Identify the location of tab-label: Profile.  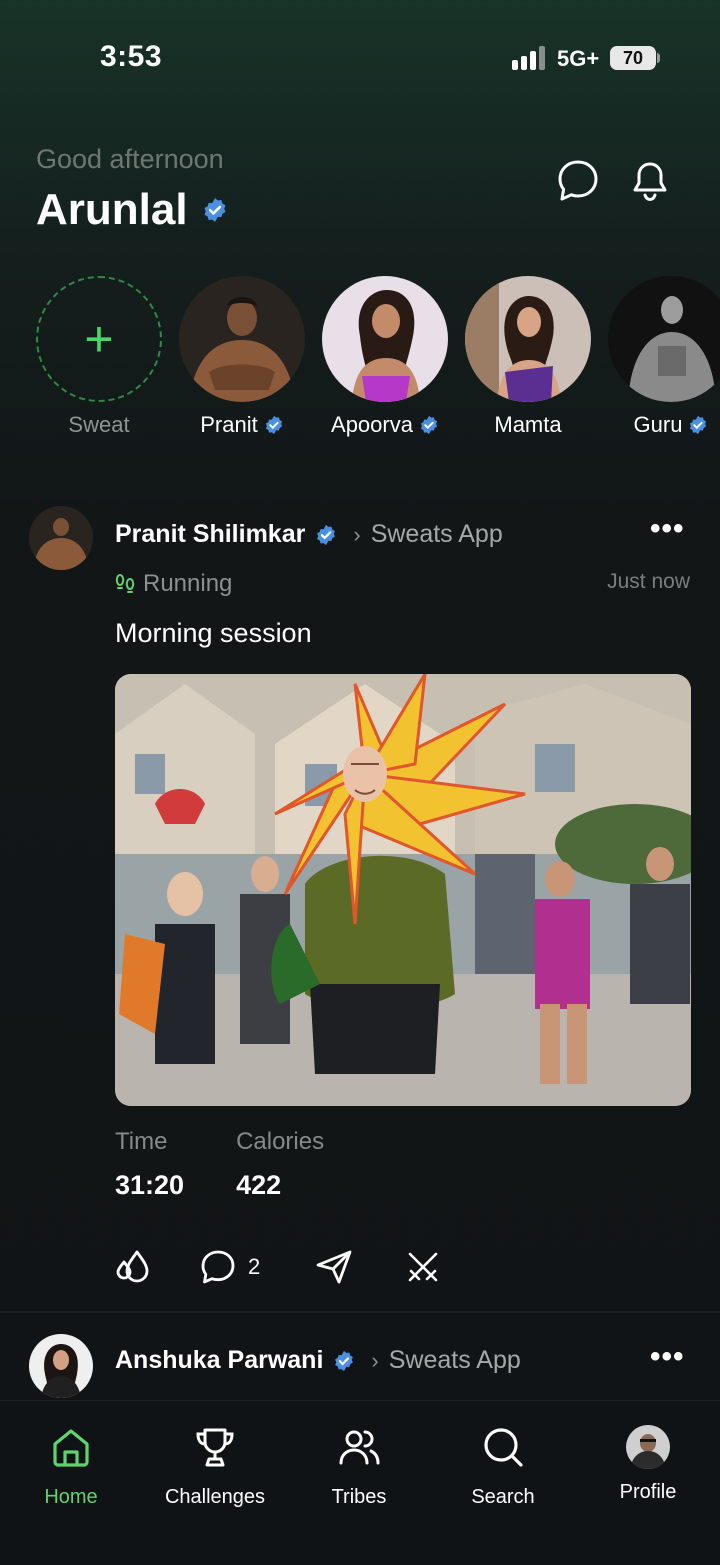
(648, 1492).